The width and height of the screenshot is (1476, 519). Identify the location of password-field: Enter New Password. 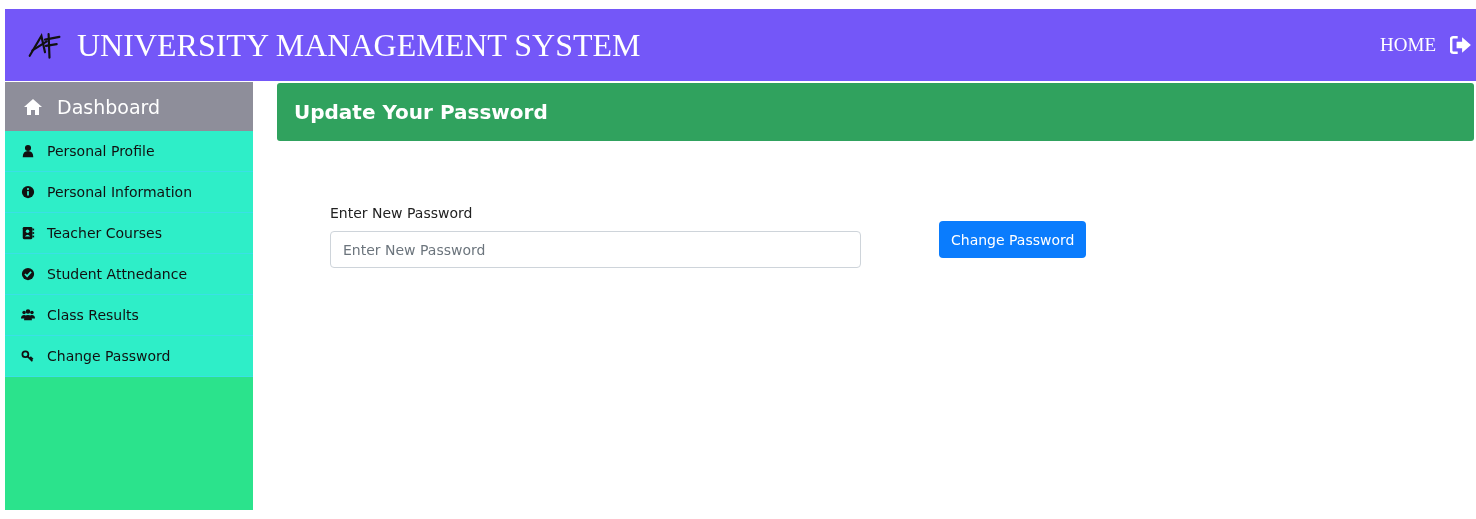
(595, 249).